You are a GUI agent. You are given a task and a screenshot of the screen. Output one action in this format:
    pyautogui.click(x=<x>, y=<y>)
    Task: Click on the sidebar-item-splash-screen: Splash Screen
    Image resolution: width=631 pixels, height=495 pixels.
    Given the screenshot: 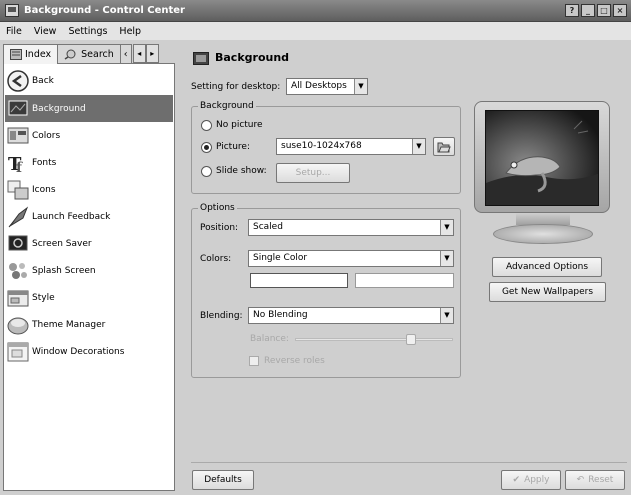 What is the action you would take?
    pyautogui.click(x=89, y=270)
    